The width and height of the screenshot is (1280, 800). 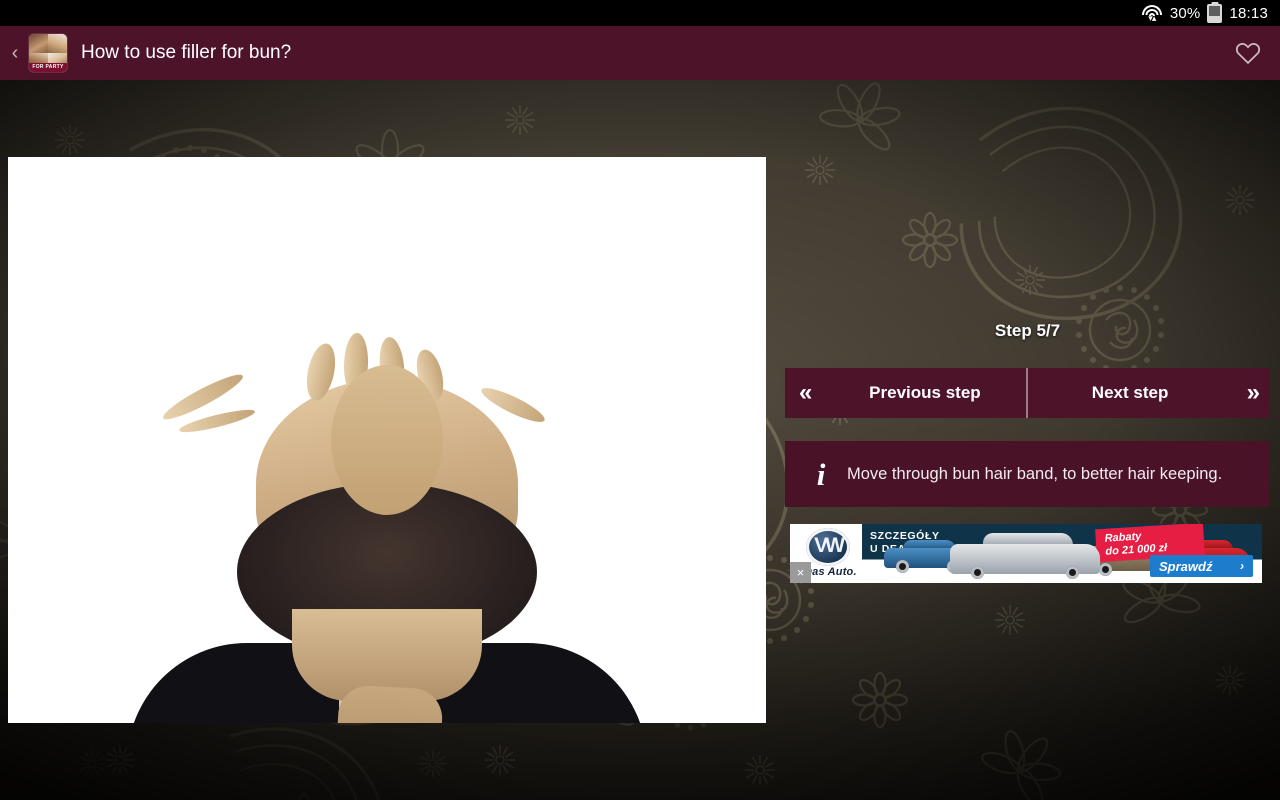 I want to click on wifi-icon: ▾▴, so click(x=1152, y=13).